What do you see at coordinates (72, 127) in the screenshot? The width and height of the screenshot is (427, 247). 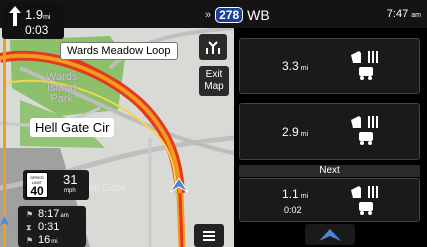 I see `current-street-label: Hell Gate Cir` at bounding box center [72, 127].